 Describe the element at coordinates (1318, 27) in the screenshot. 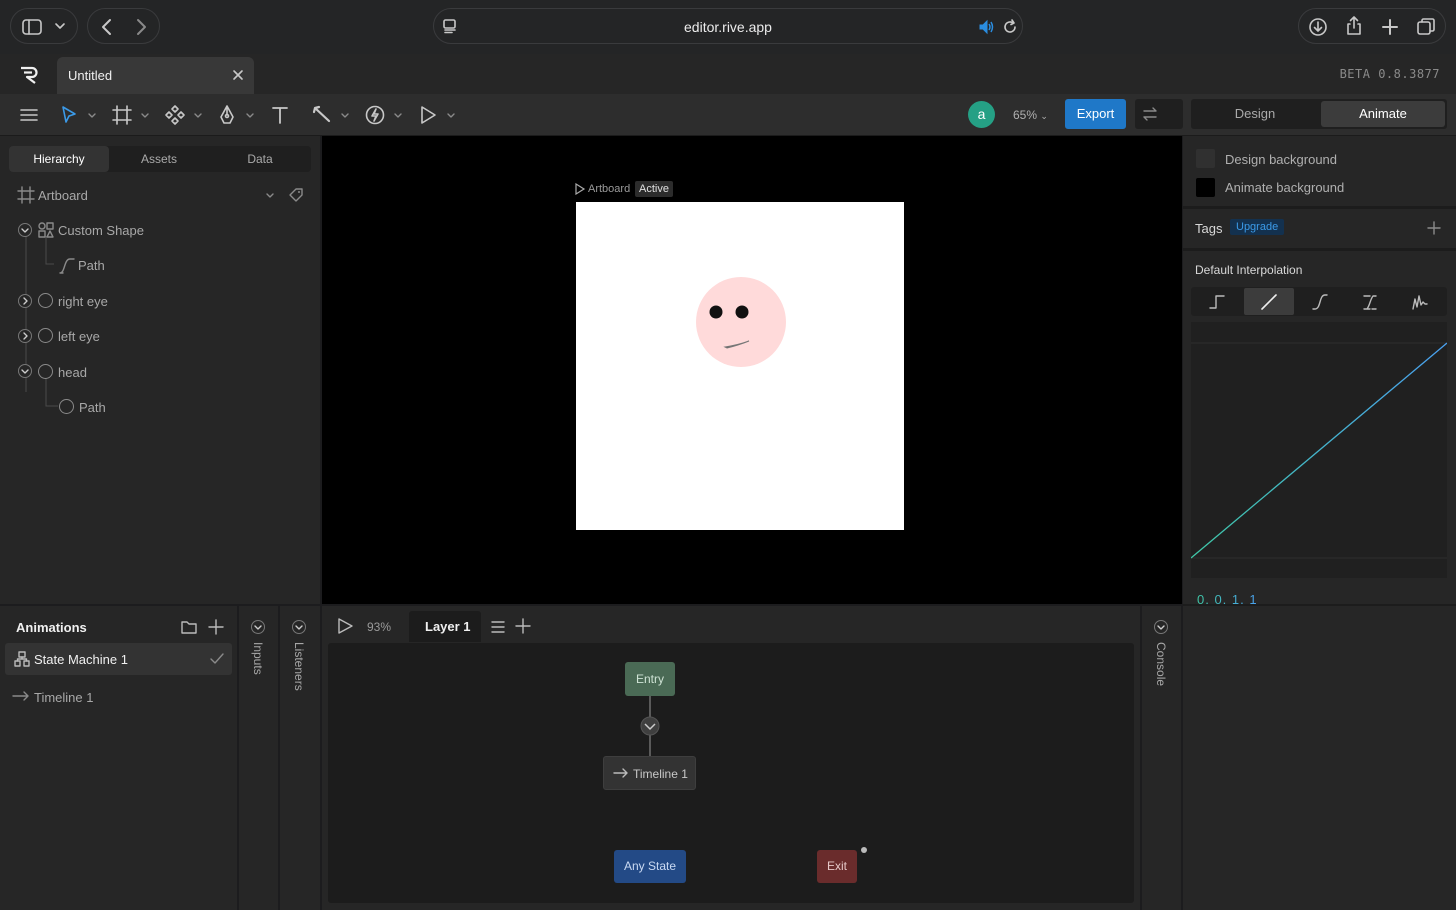

I see `download-icon` at that location.